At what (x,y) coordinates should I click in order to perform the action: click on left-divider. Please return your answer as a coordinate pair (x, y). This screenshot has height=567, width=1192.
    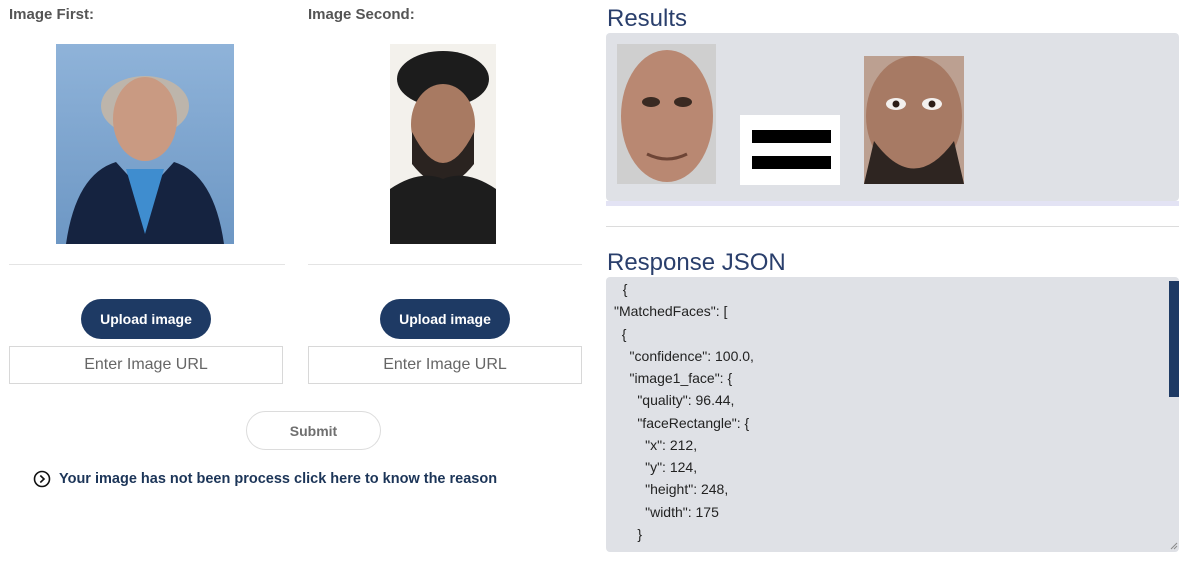
    Looking at the image, I should click on (147, 264).